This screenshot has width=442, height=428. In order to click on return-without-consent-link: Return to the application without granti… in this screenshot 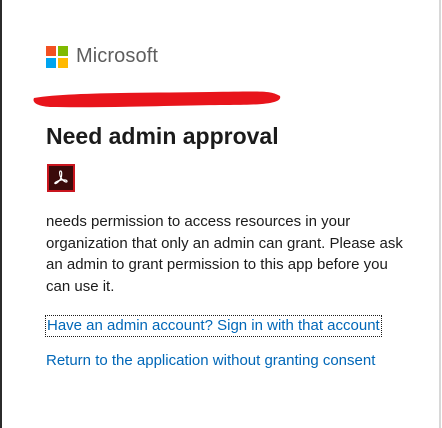, I will do `click(210, 361)`.